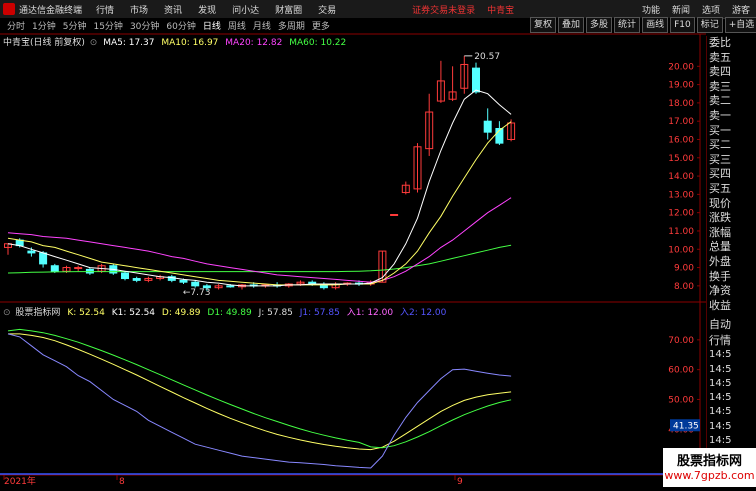  What do you see at coordinates (720, 130) in the screenshot?
I see `quote-field-label: 买一` at bounding box center [720, 130].